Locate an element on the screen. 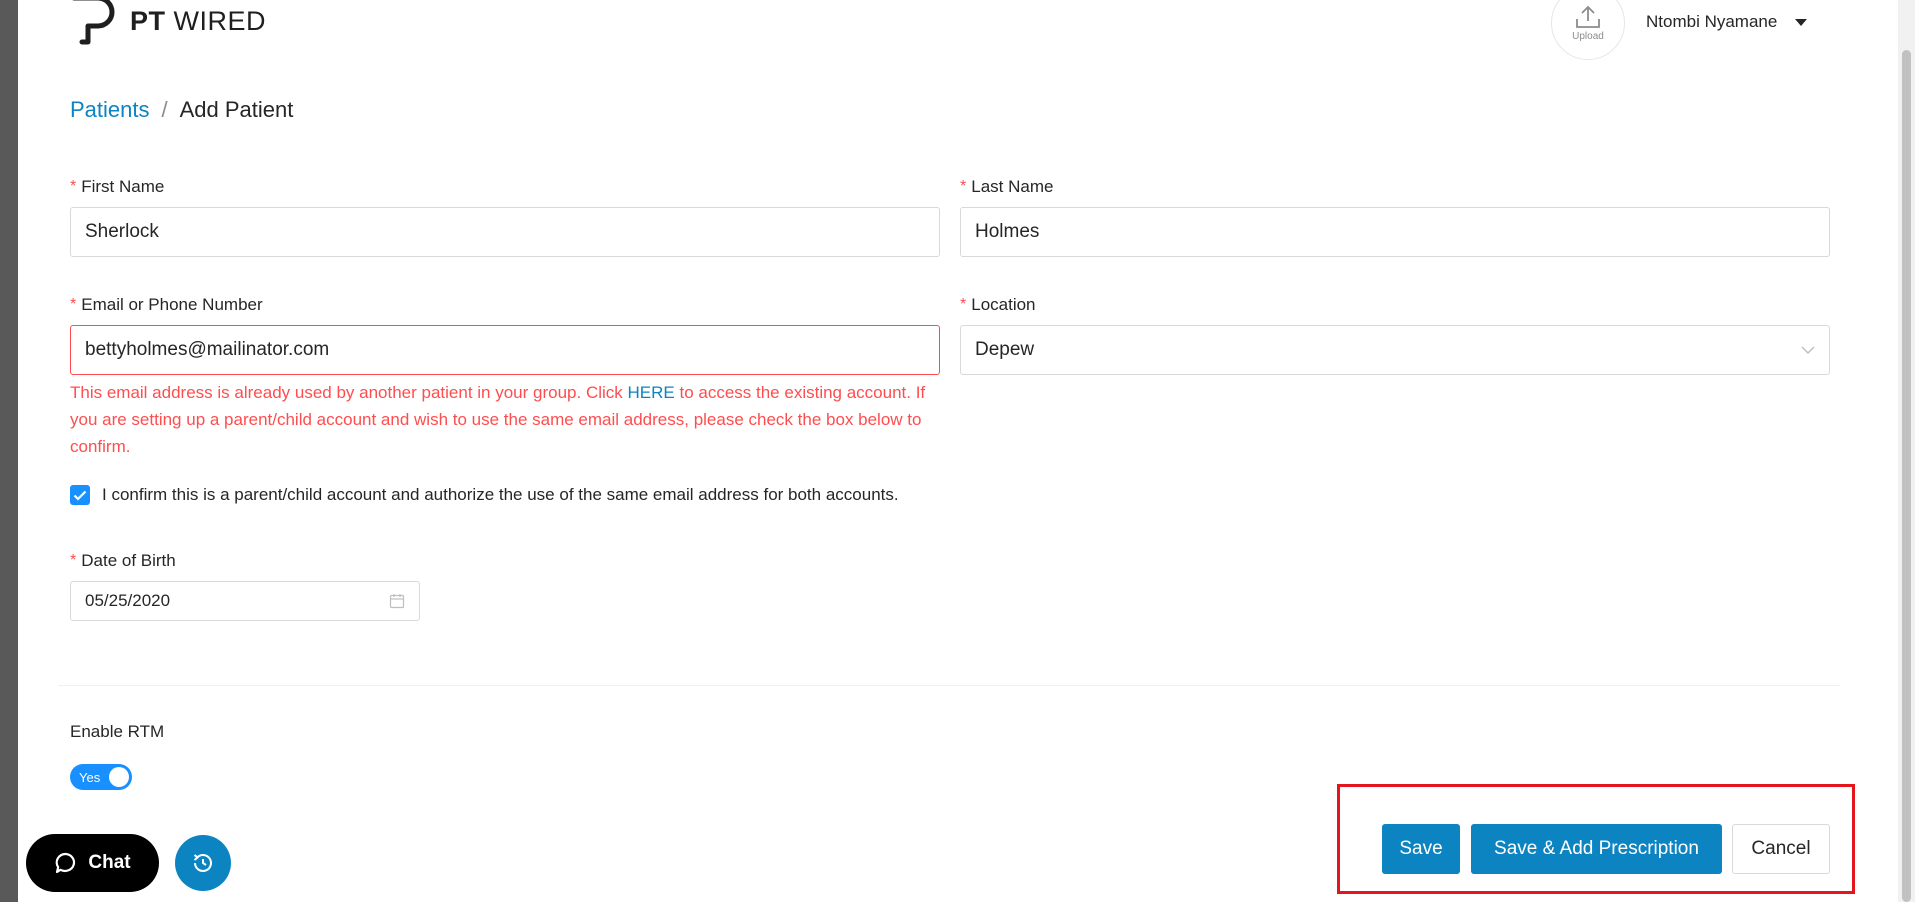  checkmark-icon is located at coordinates (80, 495).